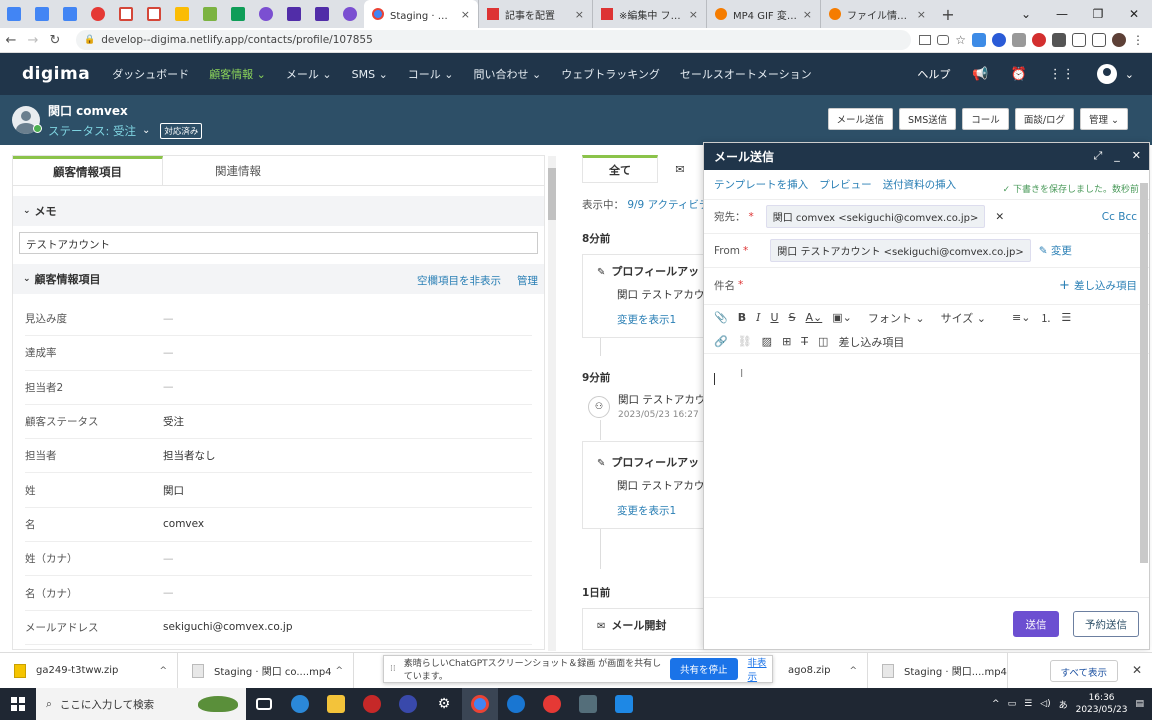 The height and width of the screenshot is (720, 1152). Describe the element at coordinates (444, 704) in the screenshot. I see `settings-icon: ⚙` at that location.